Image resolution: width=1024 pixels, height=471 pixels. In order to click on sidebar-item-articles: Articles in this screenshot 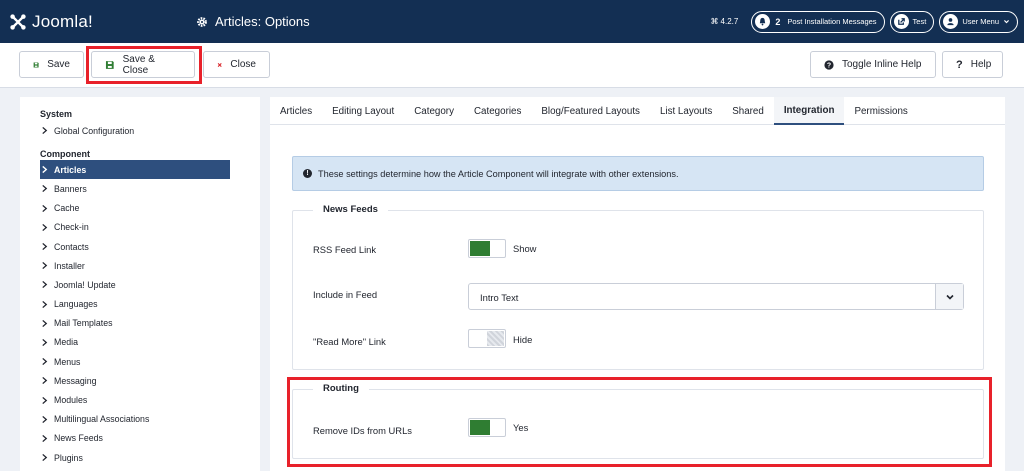, I will do `click(135, 170)`.